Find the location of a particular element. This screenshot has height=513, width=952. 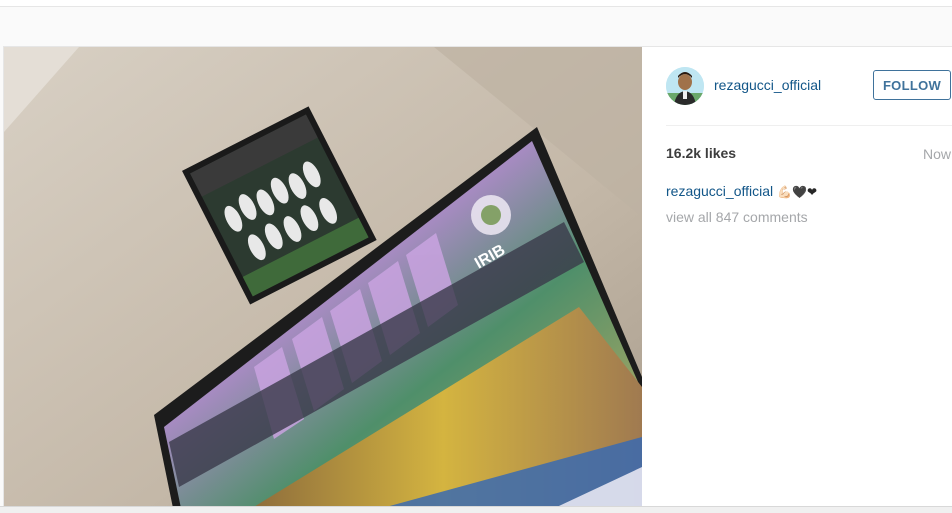

caption-username-link: rezagucci_official is located at coordinates (719, 191).